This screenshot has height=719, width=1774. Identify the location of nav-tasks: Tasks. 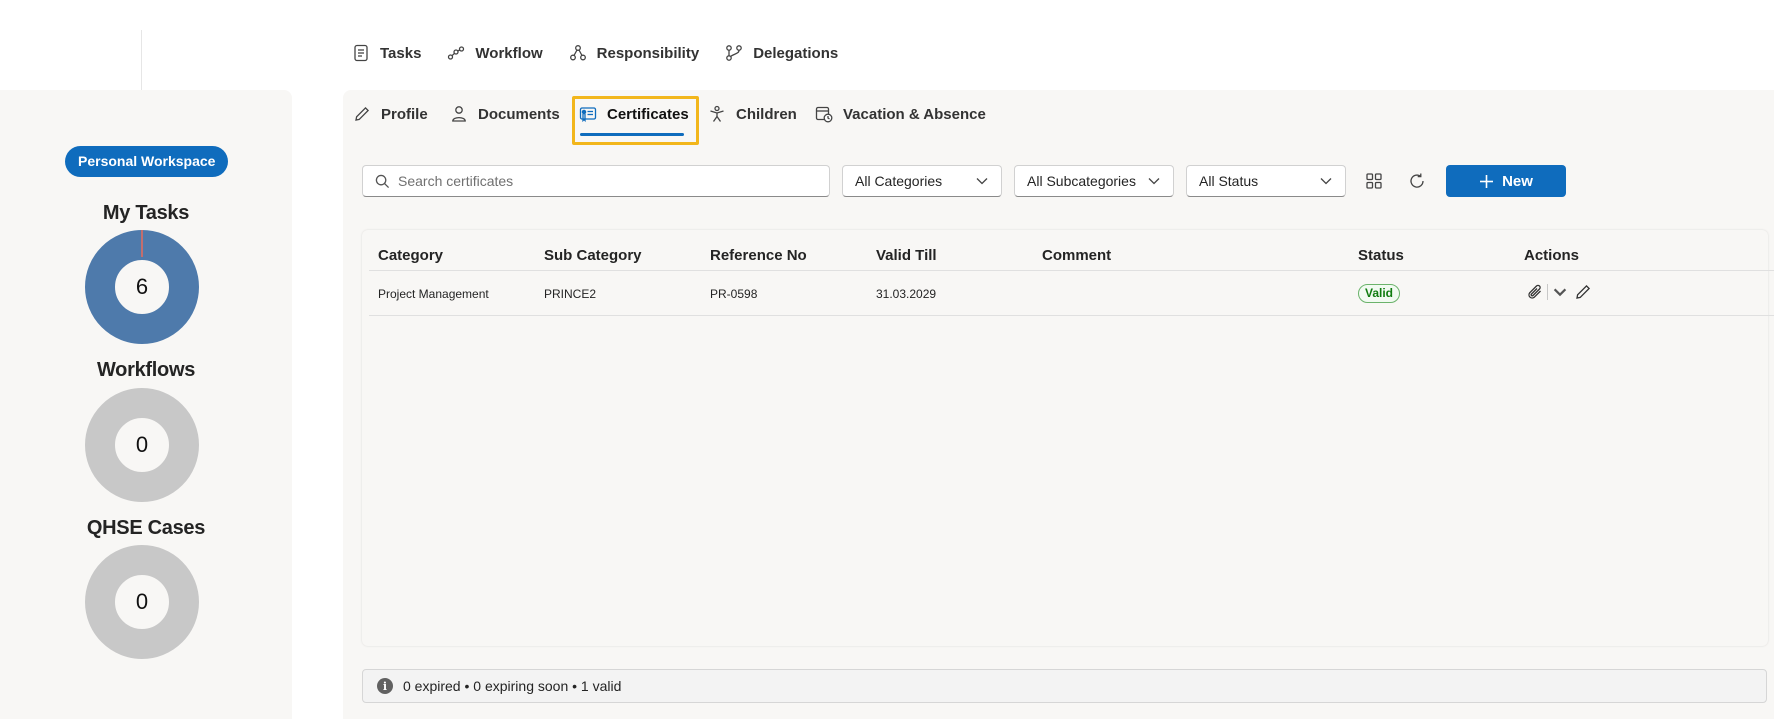
(386, 53).